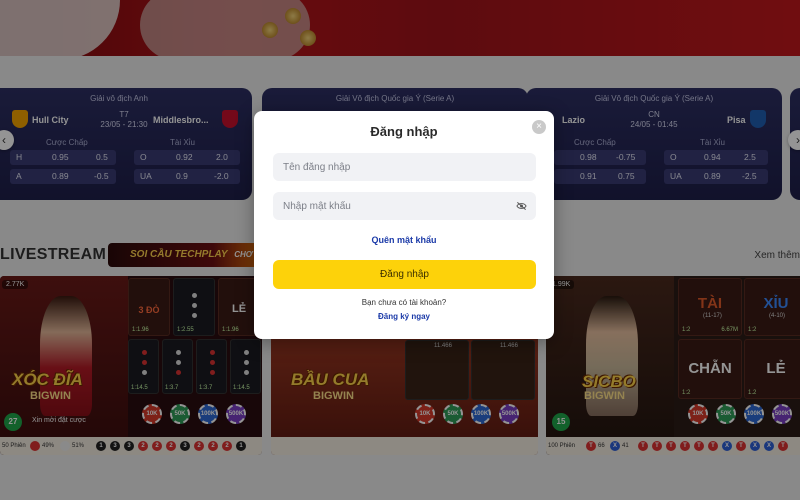 The image size is (800, 500). What do you see at coordinates (404, 240) in the screenshot?
I see `forgot-password-link: Quên mật khẩu` at bounding box center [404, 240].